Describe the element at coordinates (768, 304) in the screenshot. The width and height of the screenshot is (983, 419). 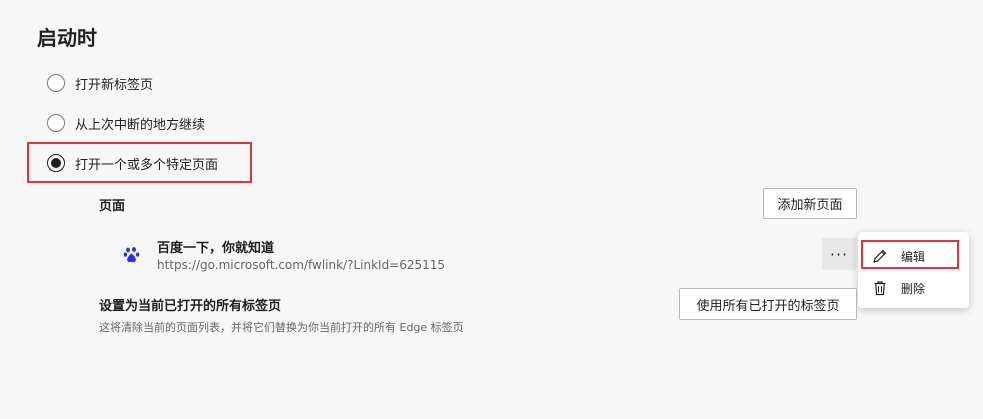
I see `use-all-open-tabs-button: 使用所有已打开的标签页` at that location.